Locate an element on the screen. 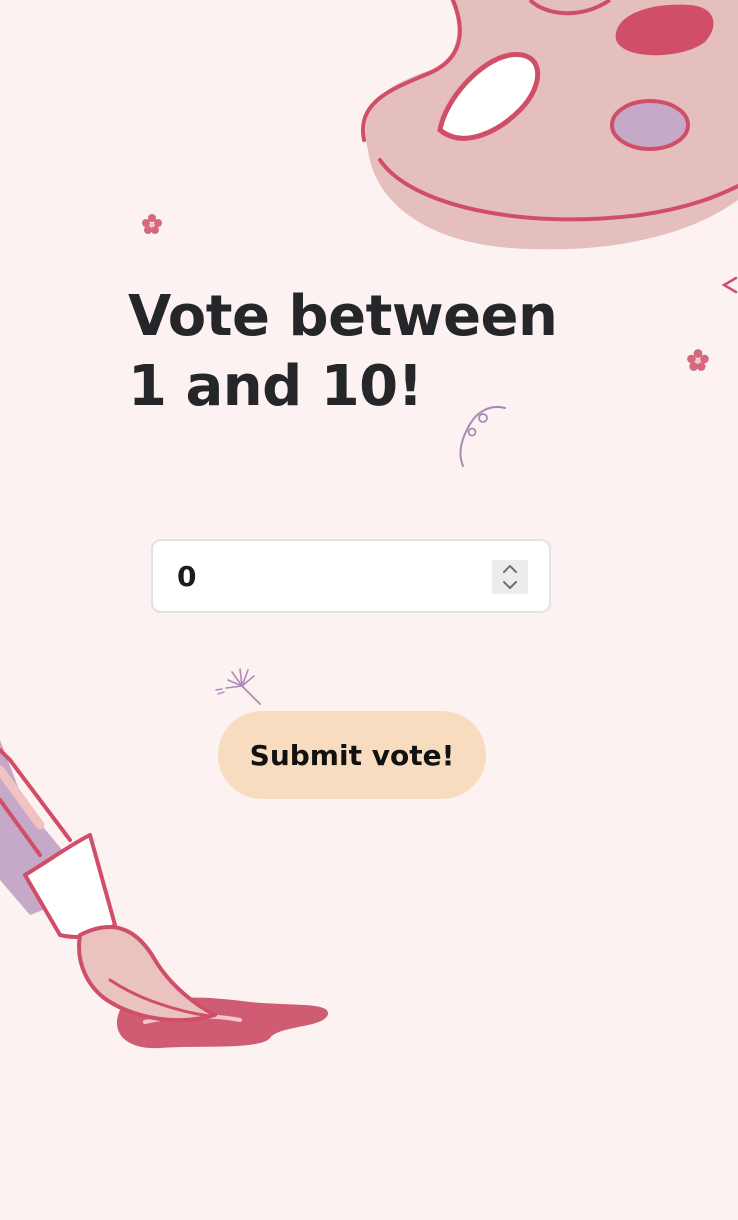  submit-vote-button: Submit vote! is located at coordinates (352, 755).